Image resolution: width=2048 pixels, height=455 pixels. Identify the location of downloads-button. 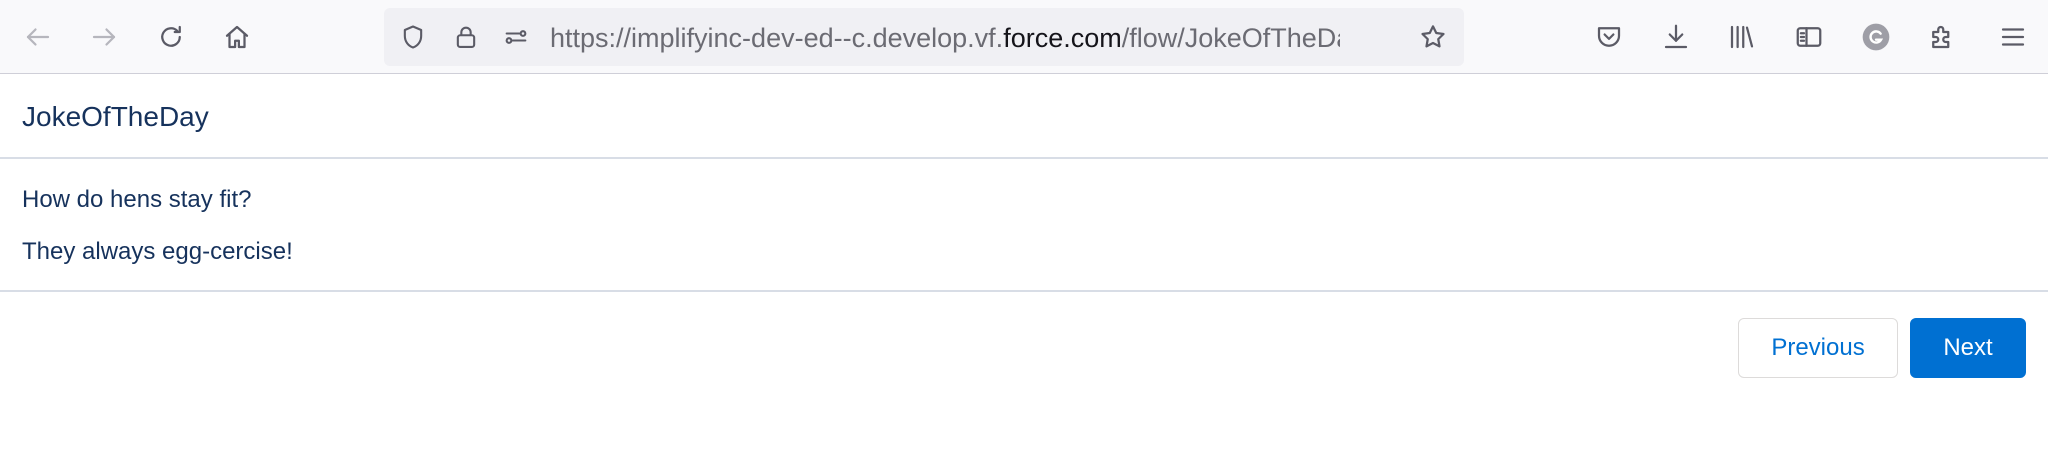
(1676, 37).